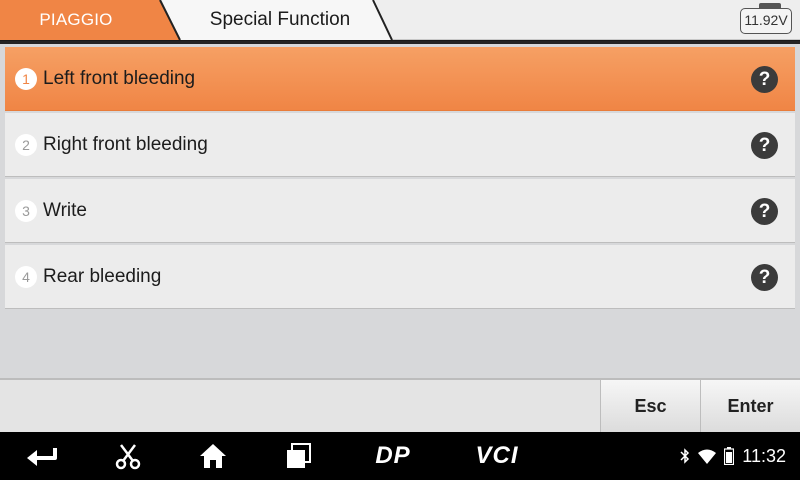  I want to click on battery-icon, so click(729, 456).